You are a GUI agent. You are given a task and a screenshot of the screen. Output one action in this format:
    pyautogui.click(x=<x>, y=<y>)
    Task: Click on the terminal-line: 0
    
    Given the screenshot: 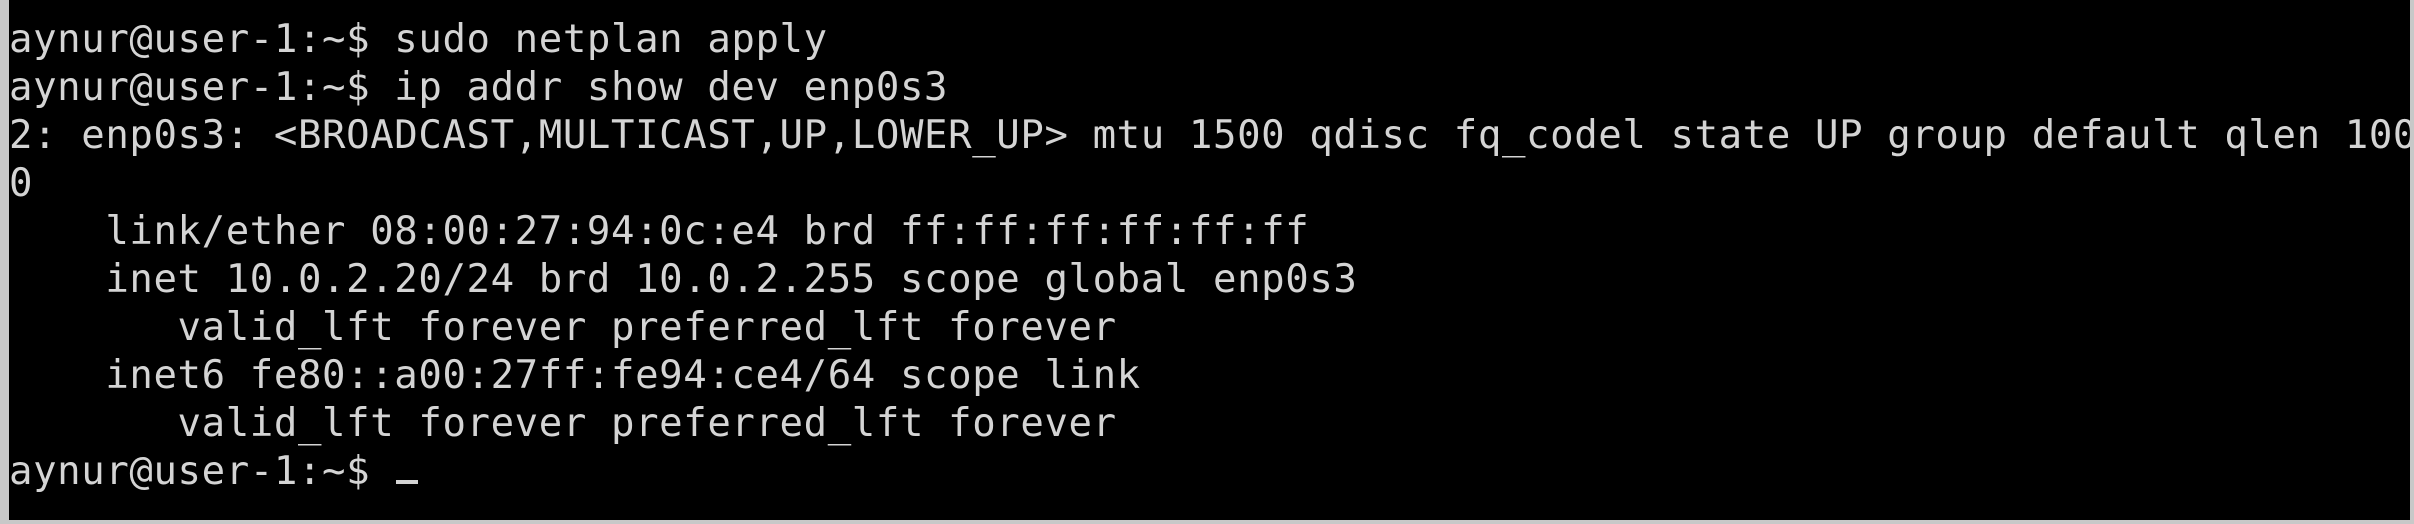 What is the action you would take?
    pyautogui.click(x=21, y=183)
    